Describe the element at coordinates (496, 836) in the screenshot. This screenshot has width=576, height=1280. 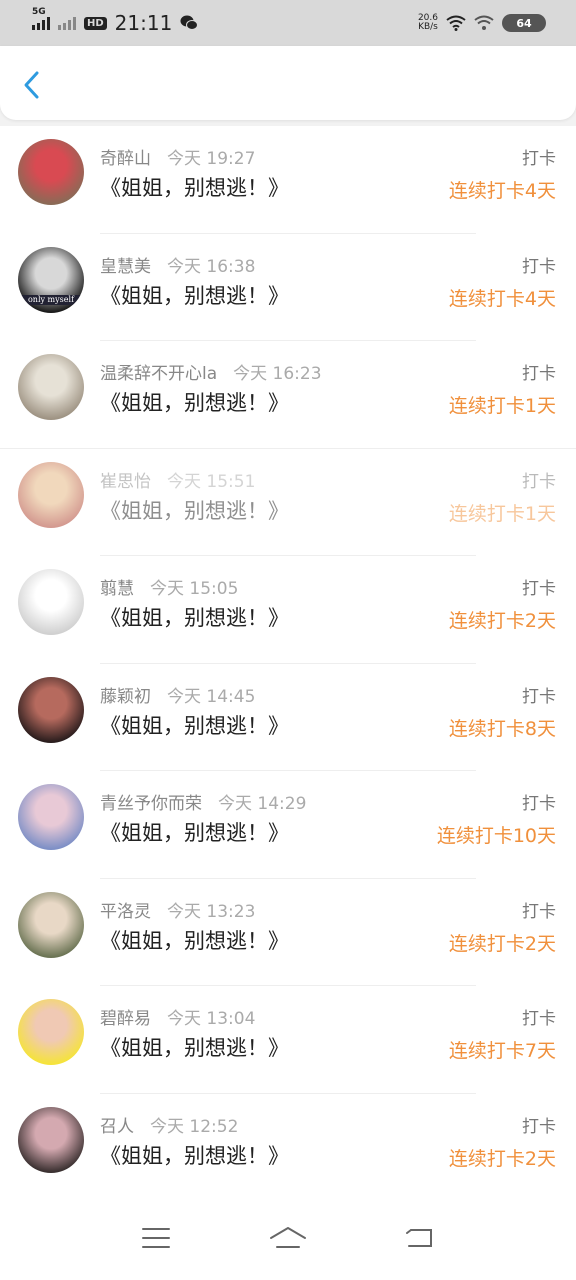
I see `streak-label: 连续打卡10天` at that location.